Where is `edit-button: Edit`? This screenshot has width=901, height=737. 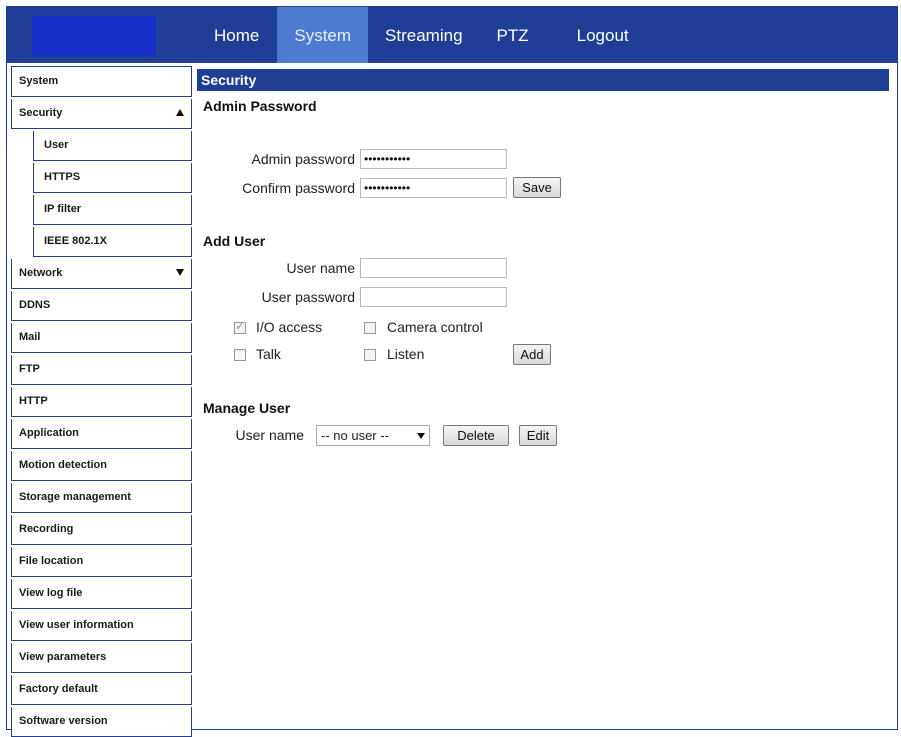
edit-button: Edit is located at coordinates (538, 435).